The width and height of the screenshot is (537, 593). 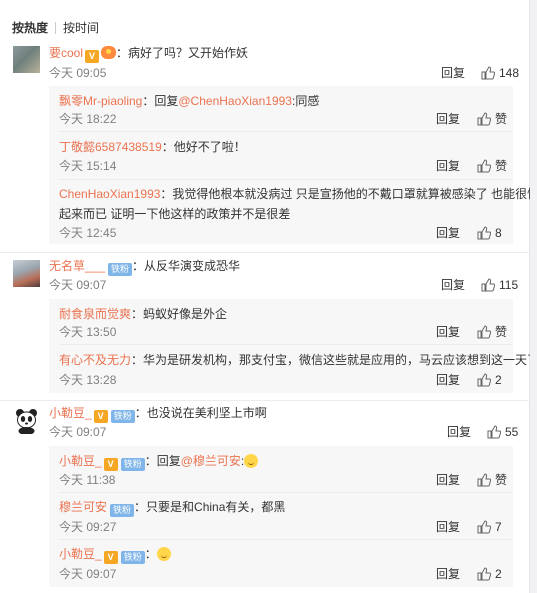 What do you see at coordinates (88, 574) in the screenshot?
I see `reply-time: 今天 09:07` at bounding box center [88, 574].